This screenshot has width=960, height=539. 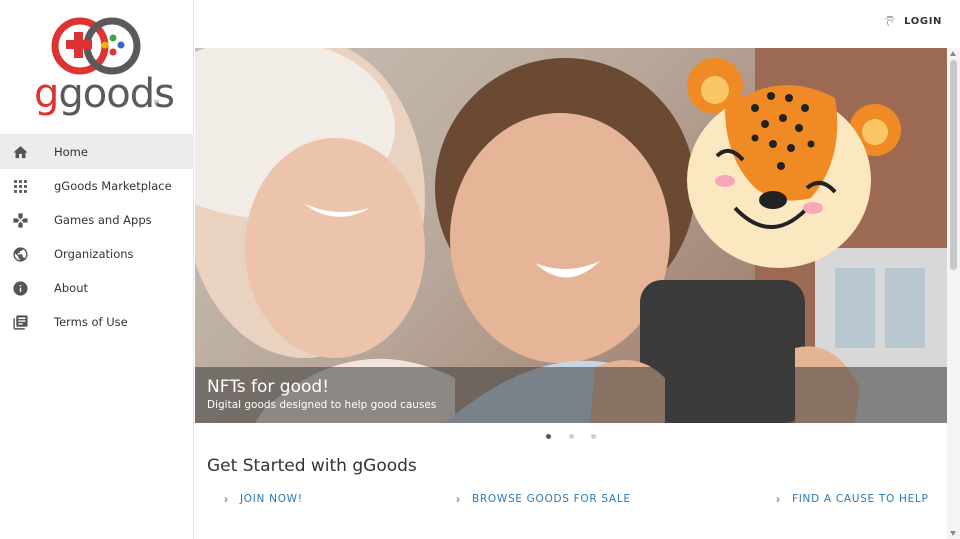 I want to click on sidebar-item-label: Games and Apps, so click(x=103, y=220).